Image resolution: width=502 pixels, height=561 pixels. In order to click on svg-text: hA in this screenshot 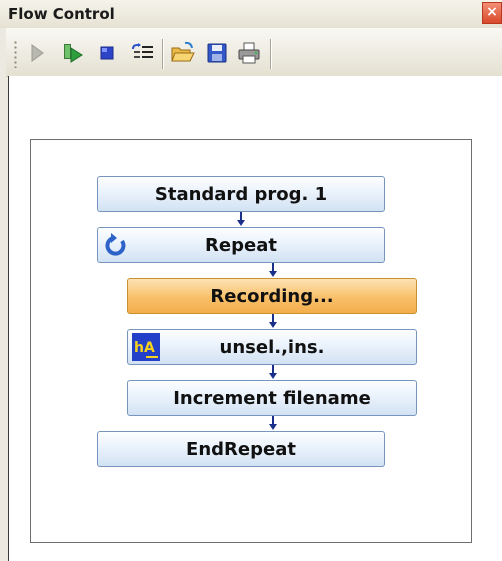, I will do `click(144, 348)`.